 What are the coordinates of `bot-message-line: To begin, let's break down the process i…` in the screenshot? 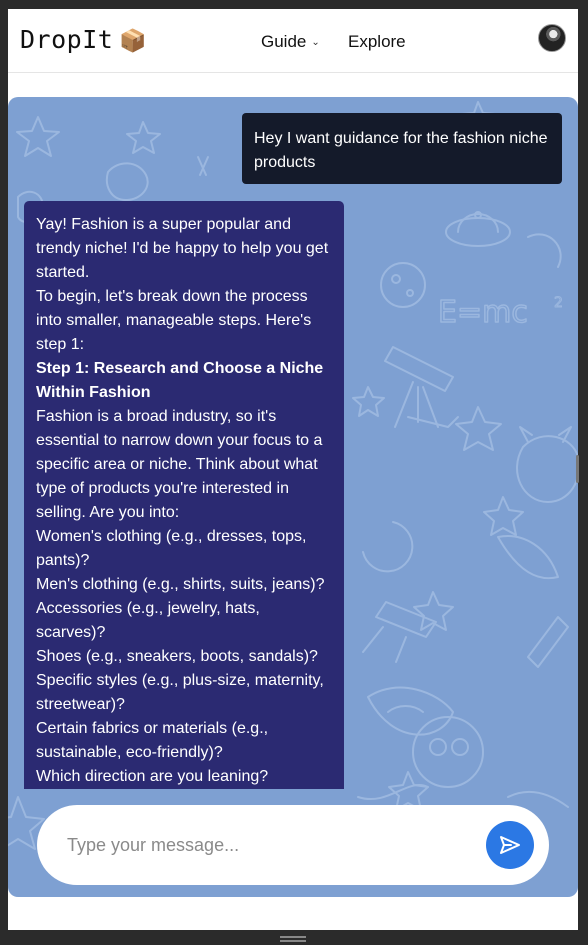 It's located at (174, 320).